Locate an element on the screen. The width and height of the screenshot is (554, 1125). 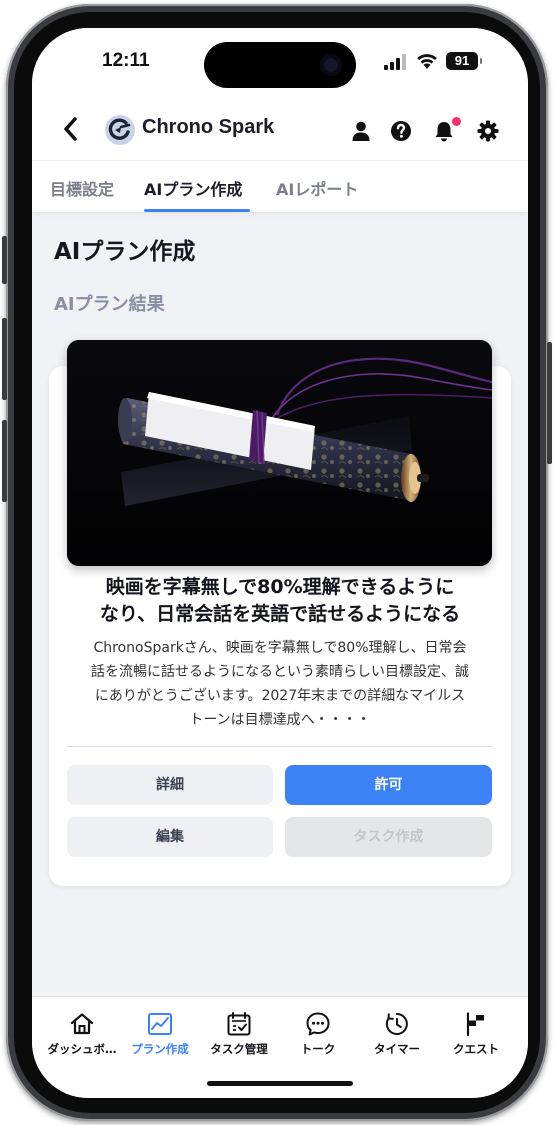
action-button is located at coordinates (4, 260).